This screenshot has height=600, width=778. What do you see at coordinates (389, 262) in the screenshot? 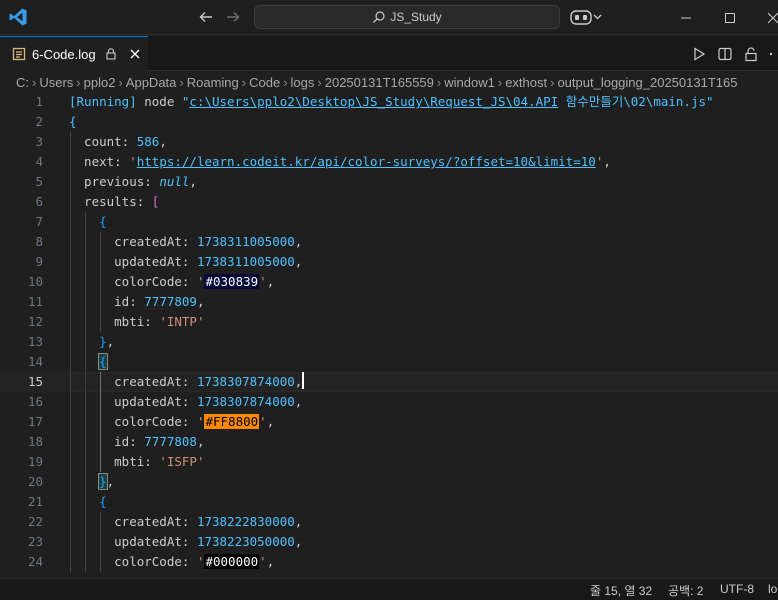
I see `code-line: 9 updatedAt: 1738311005000,` at bounding box center [389, 262].